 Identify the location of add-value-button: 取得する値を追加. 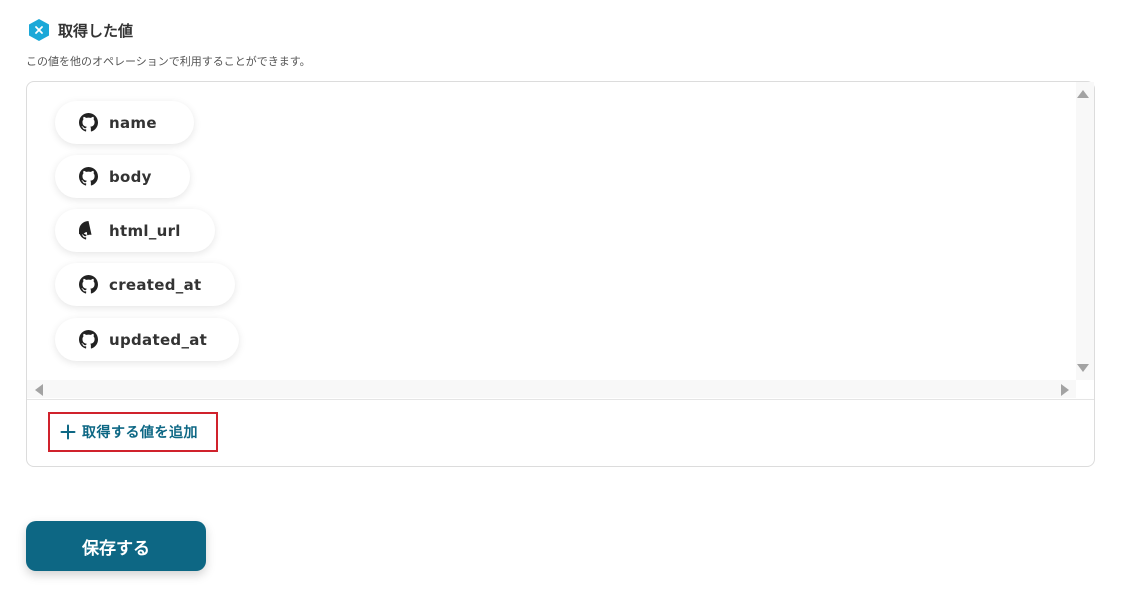
(133, 432).